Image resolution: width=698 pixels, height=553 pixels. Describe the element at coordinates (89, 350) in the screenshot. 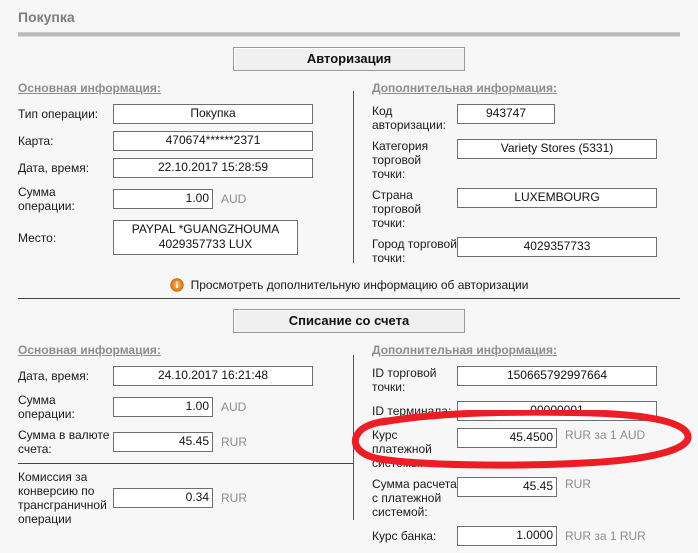

I see `settlement-main-heading: Основная информация:` at that location.